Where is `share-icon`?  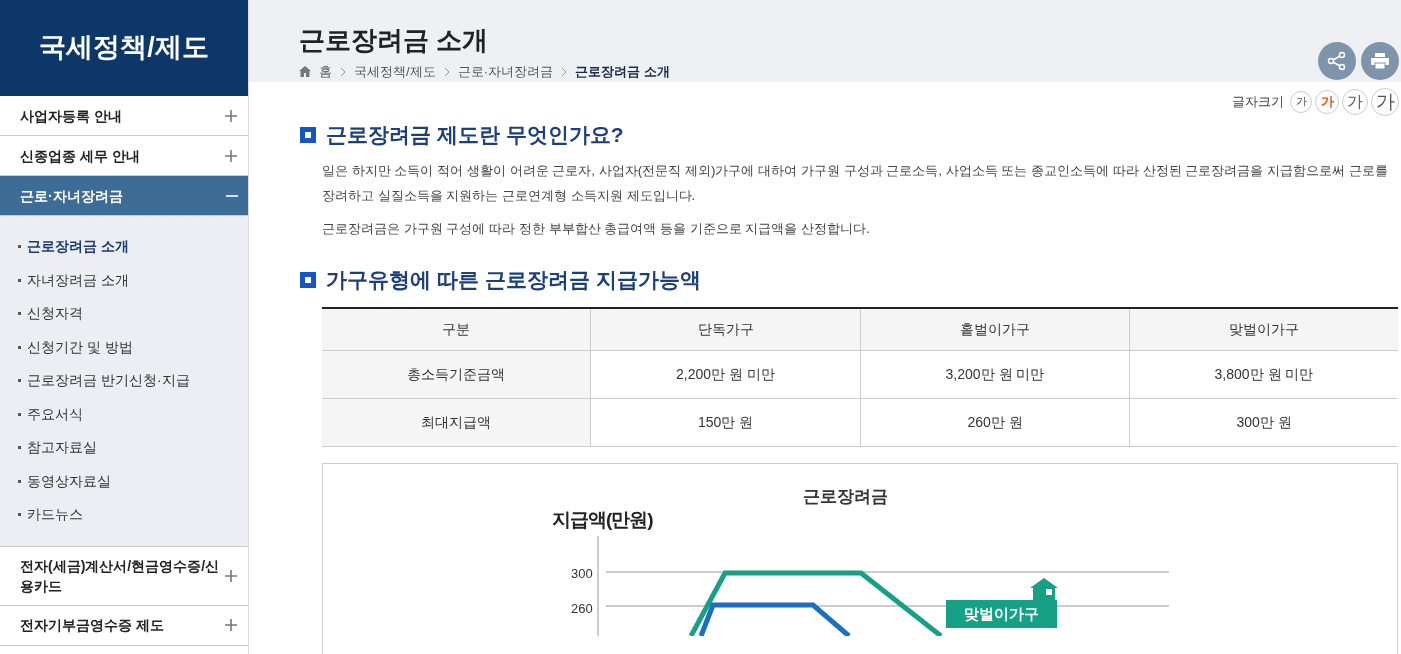 share-icon is located at coordinates (1337, 61).